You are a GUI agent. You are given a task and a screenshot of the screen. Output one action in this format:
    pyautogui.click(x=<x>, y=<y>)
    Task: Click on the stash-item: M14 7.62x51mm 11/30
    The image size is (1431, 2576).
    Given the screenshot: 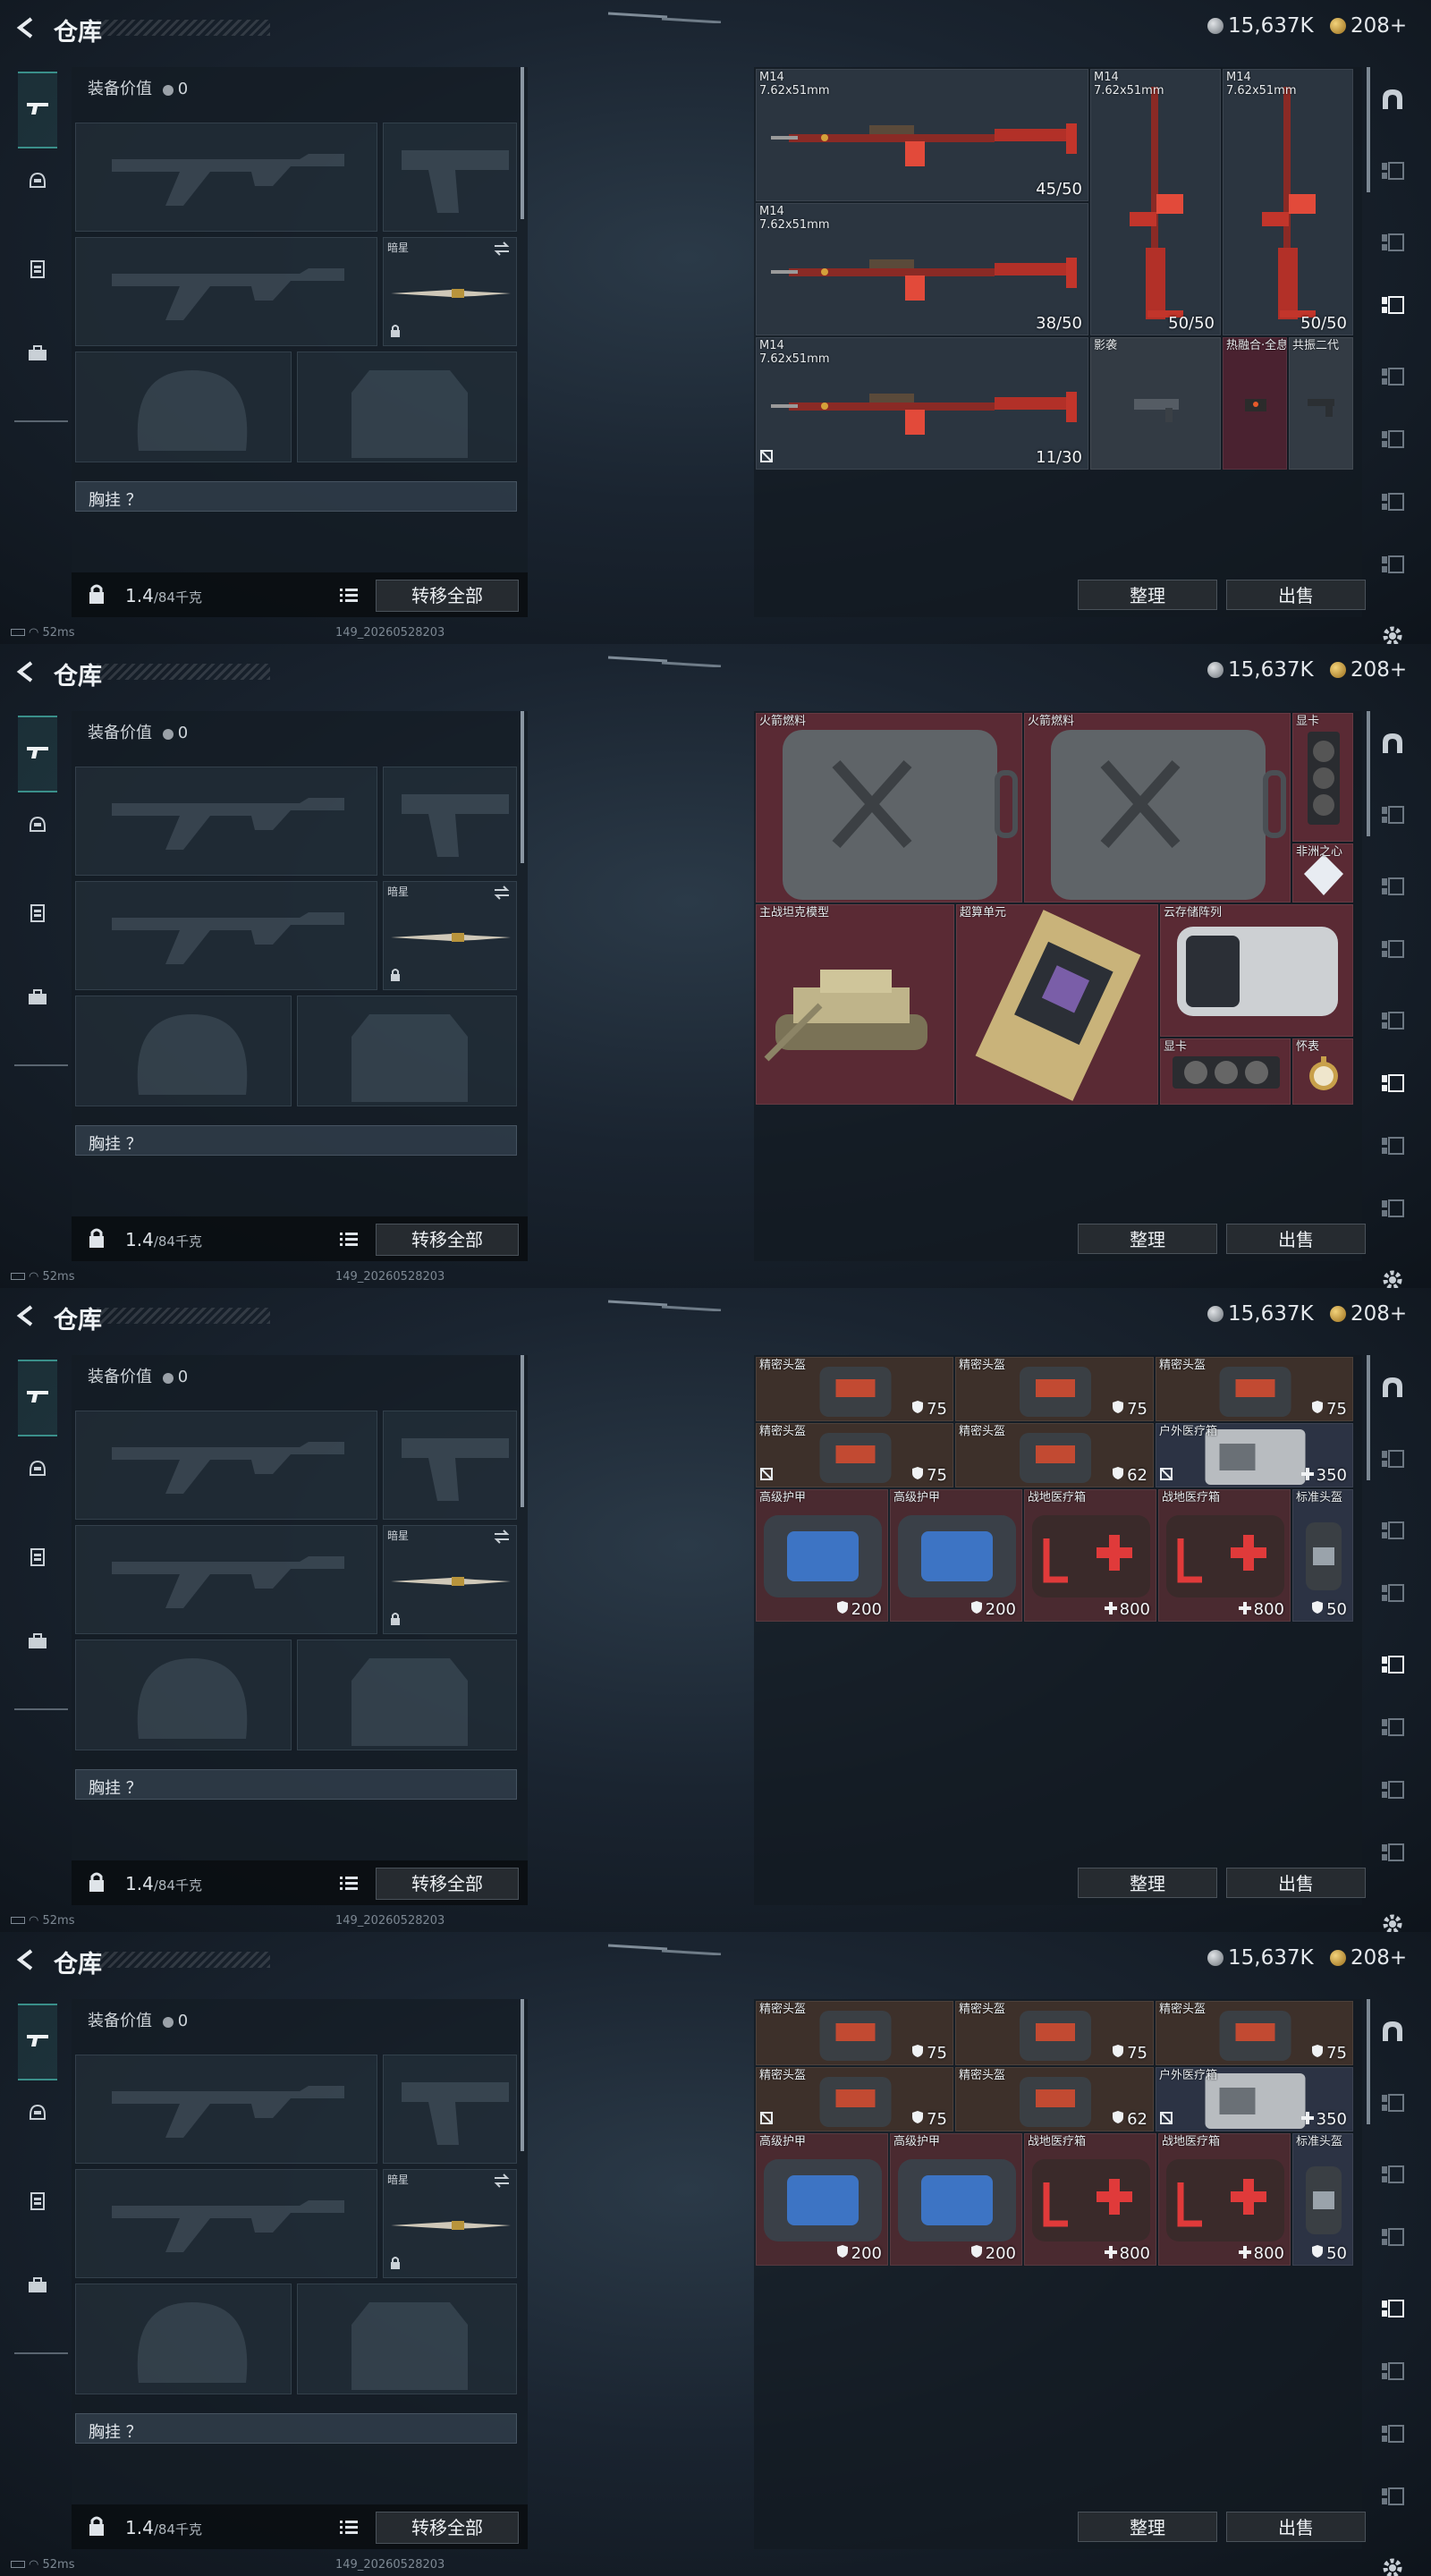 What is the action you would take?
    pyautogui.click(x=922, y=403)
    